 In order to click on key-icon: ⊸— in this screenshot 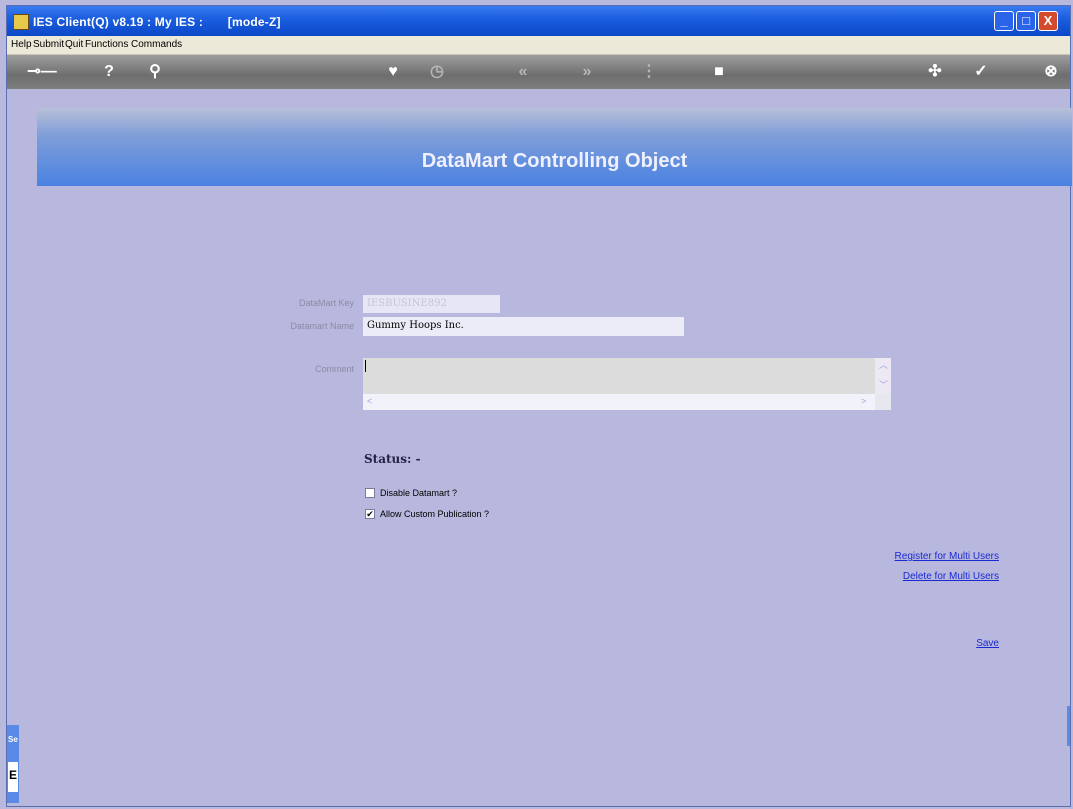, I will do `click(42, 72)`.